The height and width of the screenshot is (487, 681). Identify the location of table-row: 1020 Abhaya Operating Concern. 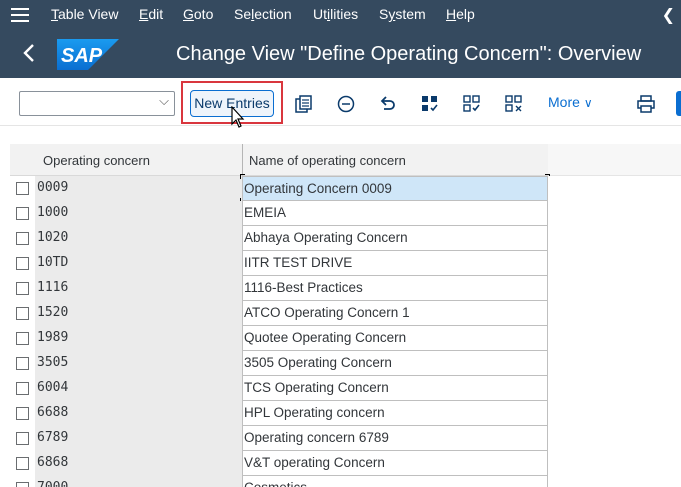
(345, 238).